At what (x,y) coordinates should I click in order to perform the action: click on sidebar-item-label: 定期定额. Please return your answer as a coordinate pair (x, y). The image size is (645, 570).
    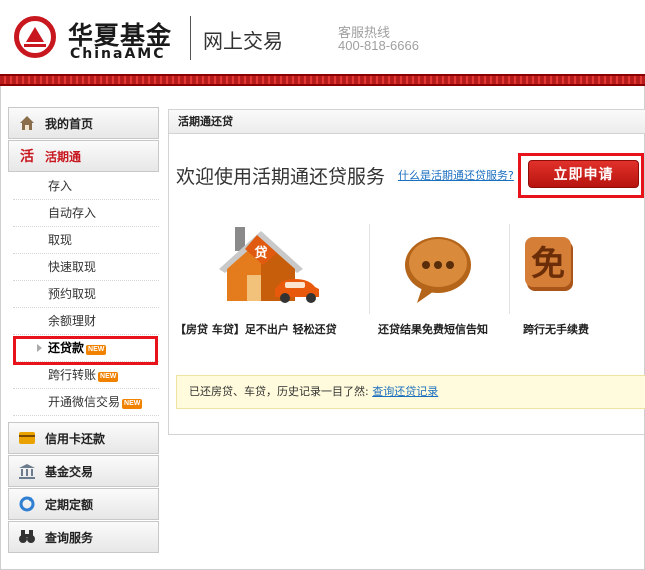
    Looking at the image, I should click on (69, 504).